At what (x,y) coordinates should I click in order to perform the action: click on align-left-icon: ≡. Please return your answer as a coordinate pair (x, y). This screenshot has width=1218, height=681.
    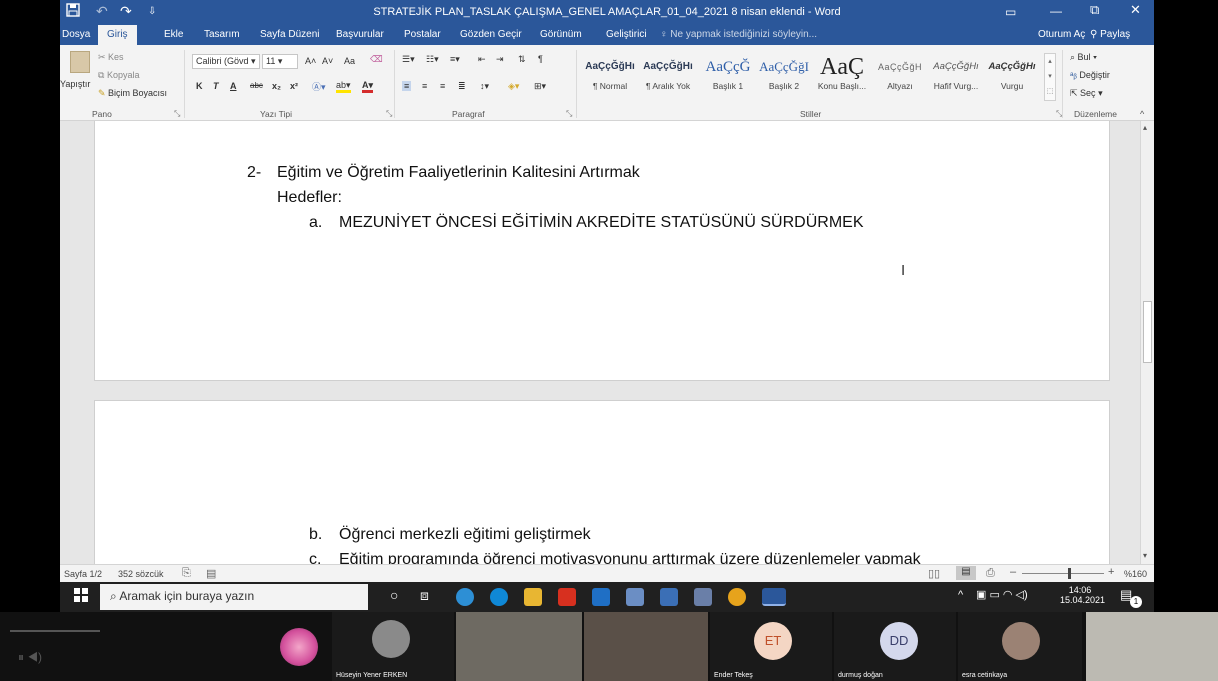
    Looking at the image, I should click on (407, 86).